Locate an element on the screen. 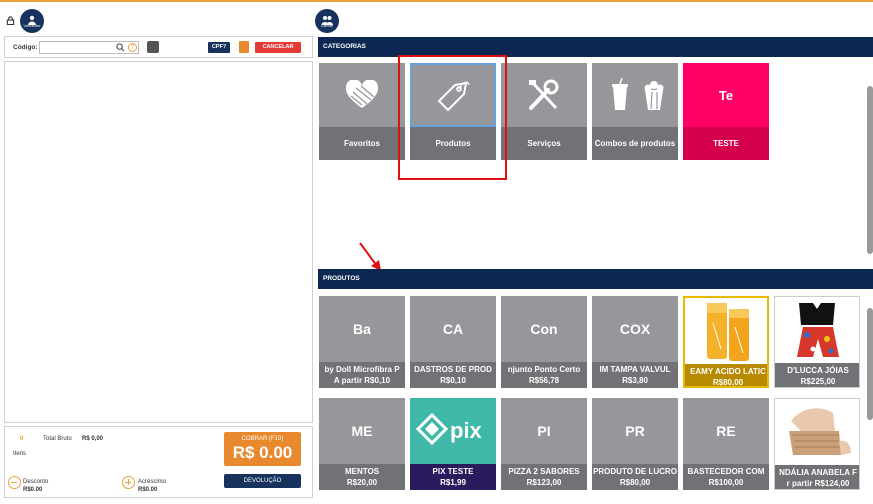 The image size is (873, 504). category-favoritos: Favoritos is located at coordinates (362, 111).